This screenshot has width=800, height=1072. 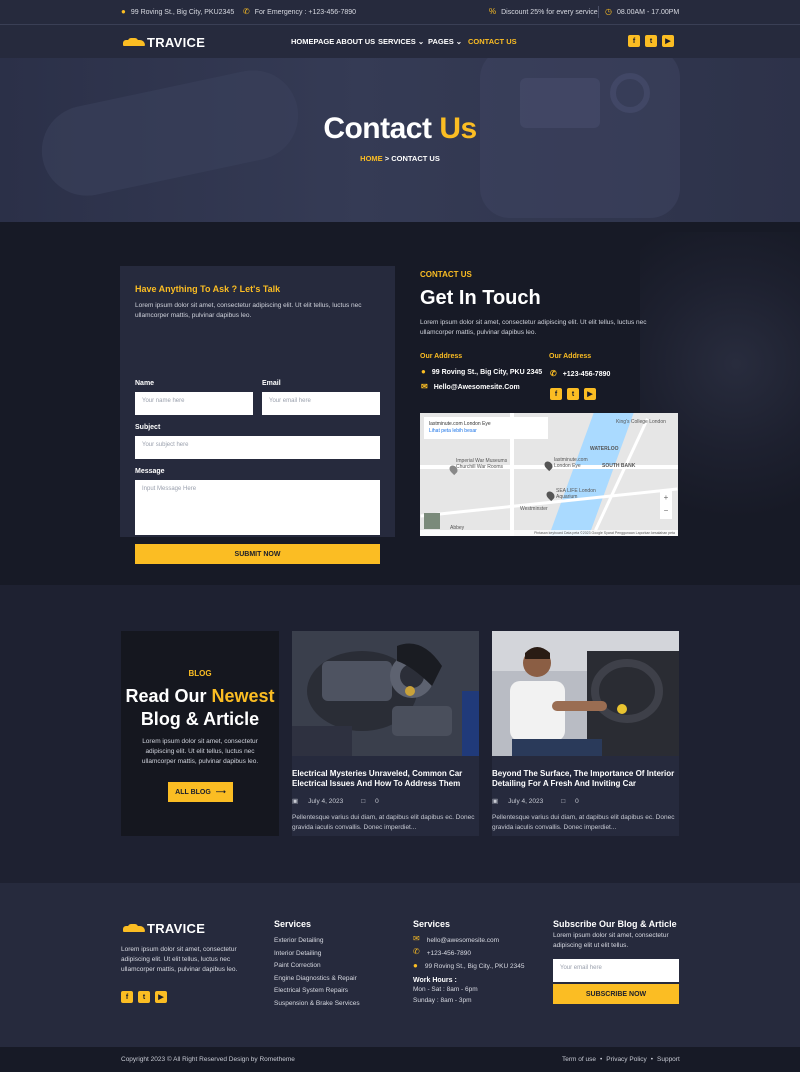 I want to click on topbar-hours-text: 08.00AM - 17.00PM, so click(x=648, y=12).